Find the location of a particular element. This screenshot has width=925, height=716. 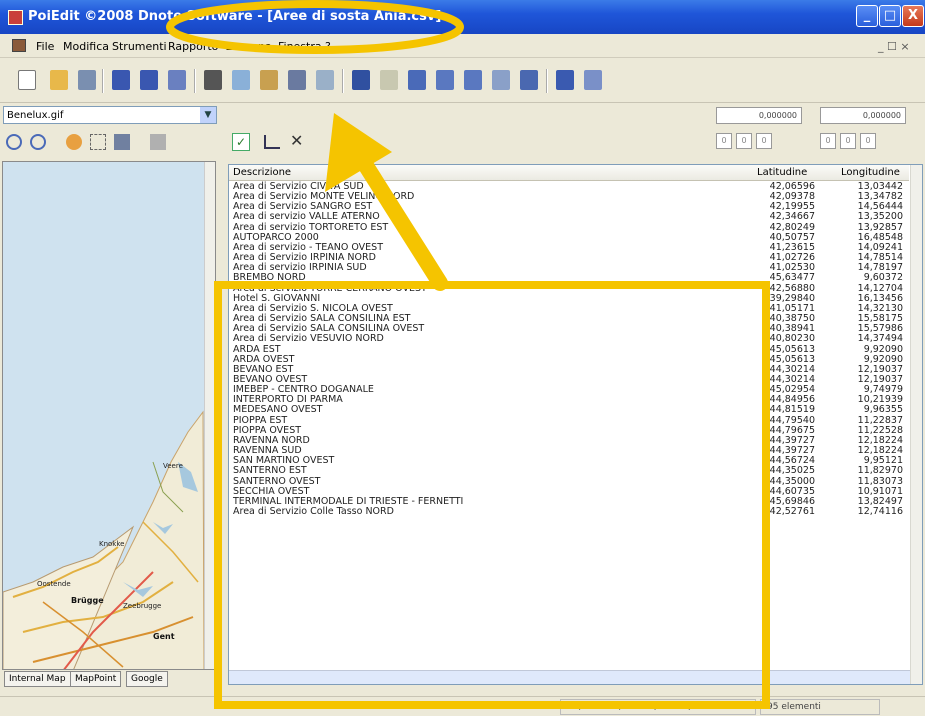

new-file-icon is located at coordinates (27, 80).